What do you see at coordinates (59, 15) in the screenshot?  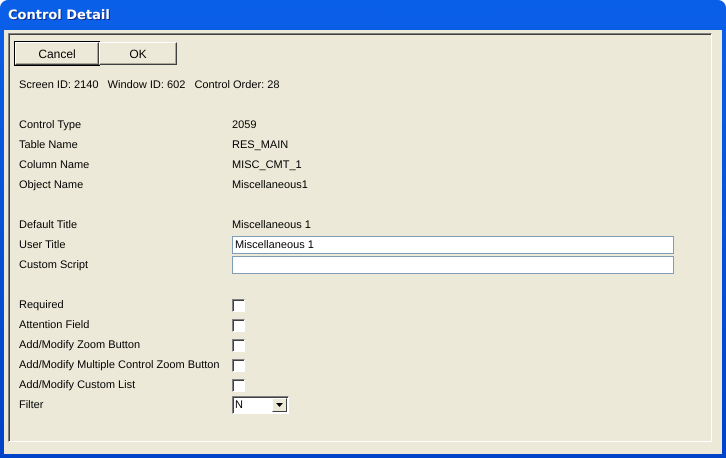 I see `window-title: Control Detail` at bounding box center [59, 15].